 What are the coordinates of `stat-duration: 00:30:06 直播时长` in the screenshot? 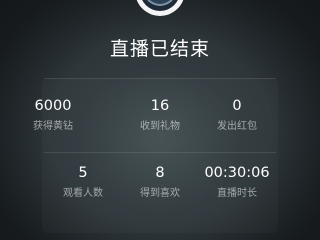 It's located at (237, 182).